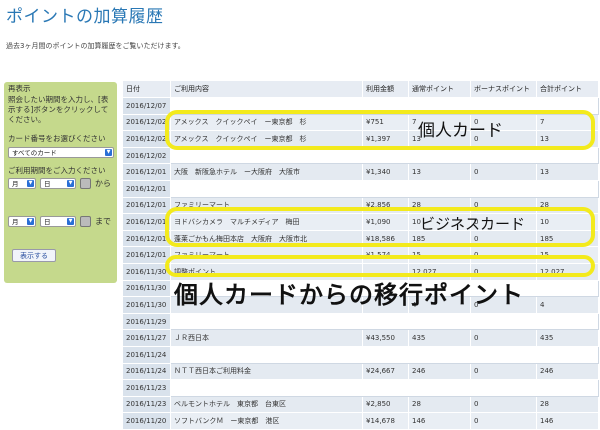  I want to click on card-select: すべてのカード ▼, so click(61, 152).